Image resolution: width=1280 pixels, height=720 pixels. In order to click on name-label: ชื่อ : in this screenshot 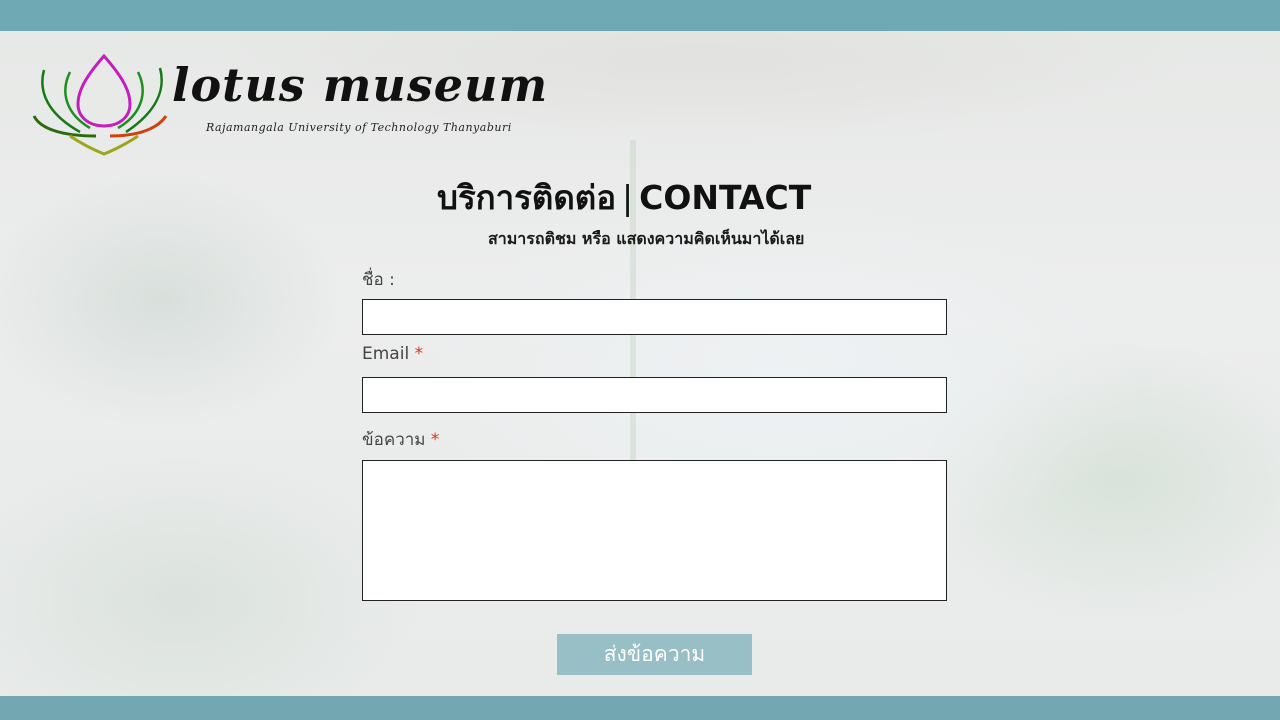, I will do `click(378, 279)`.